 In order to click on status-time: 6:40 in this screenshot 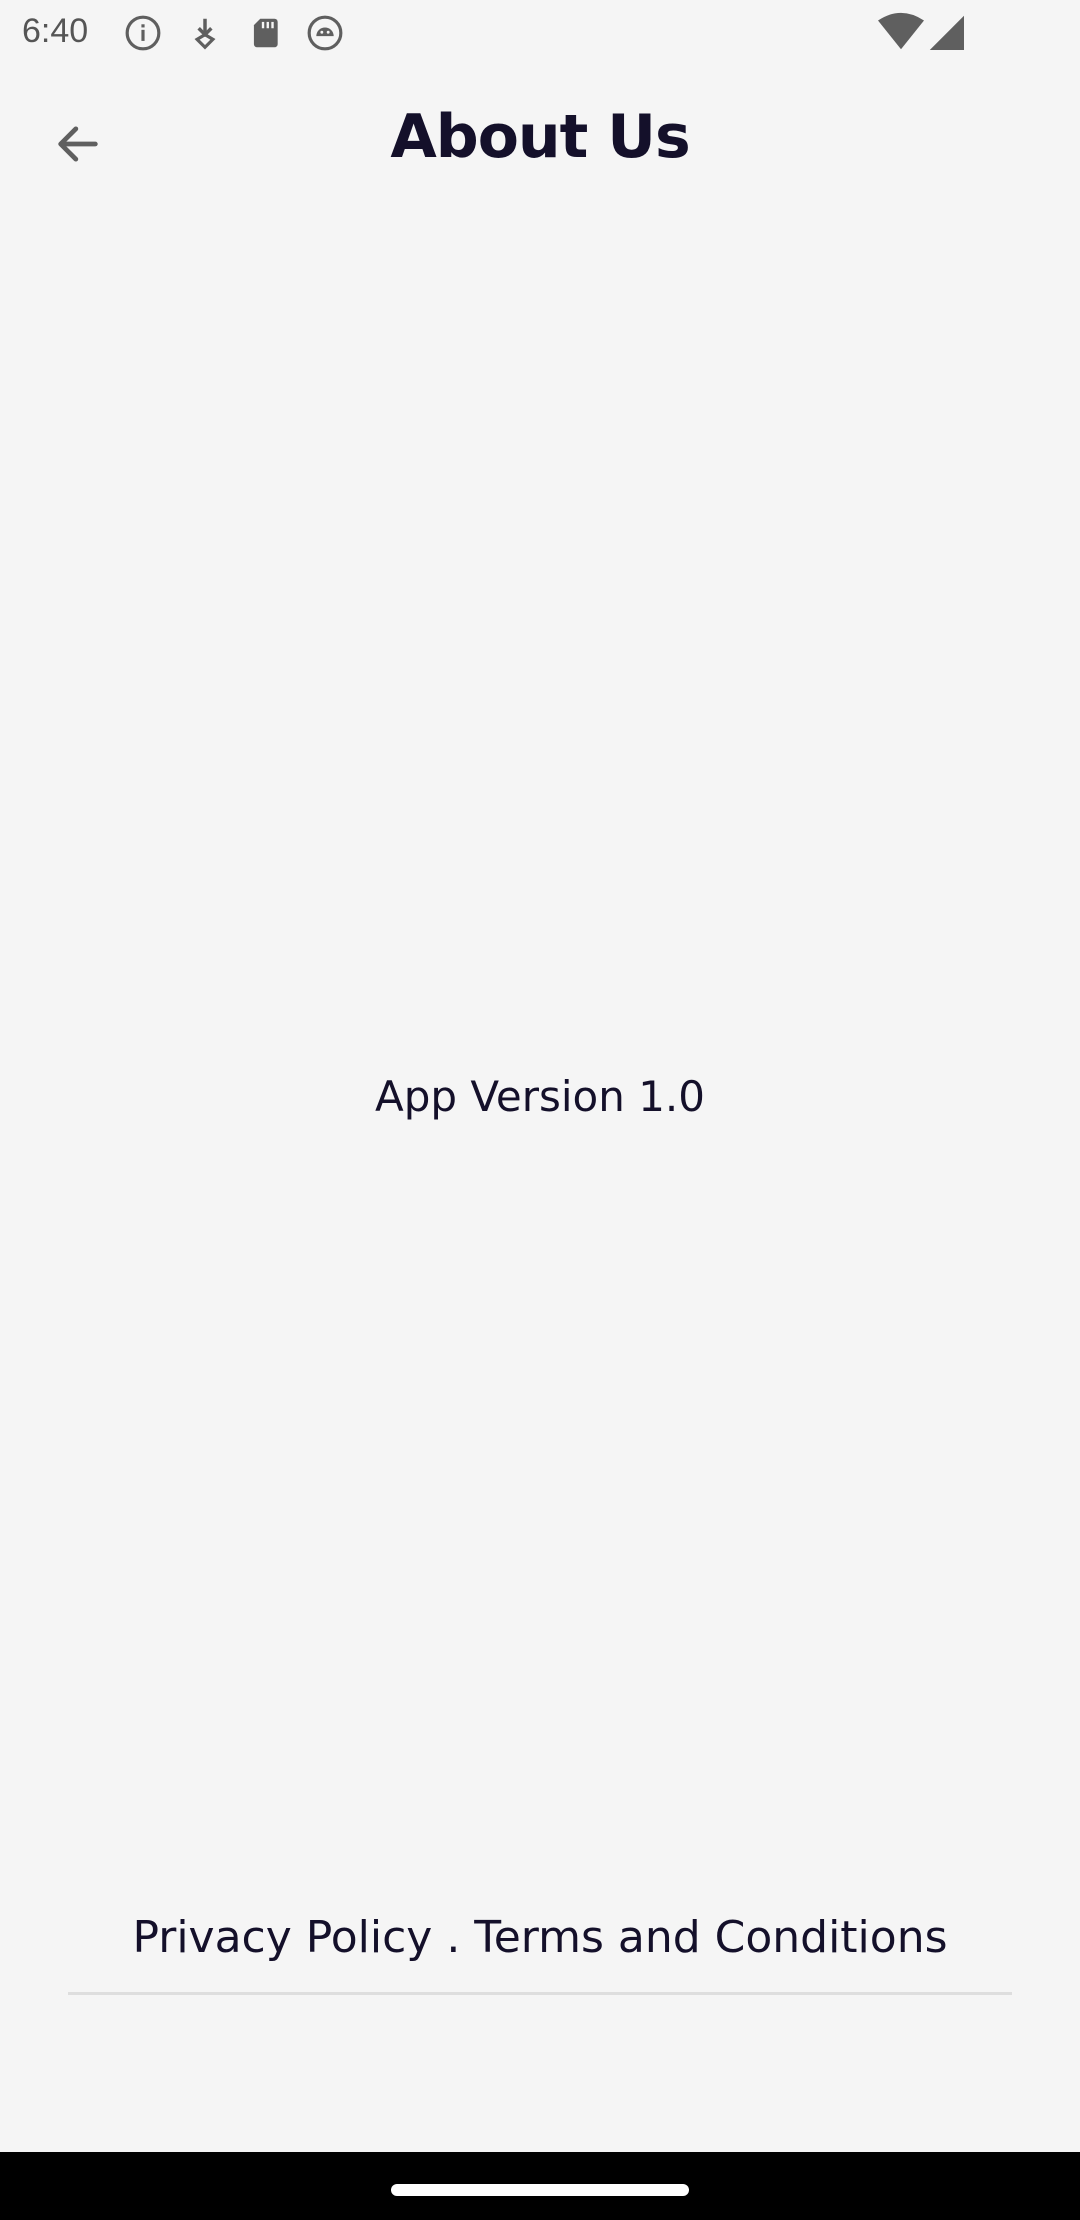, I will do `click(55, 31)`.